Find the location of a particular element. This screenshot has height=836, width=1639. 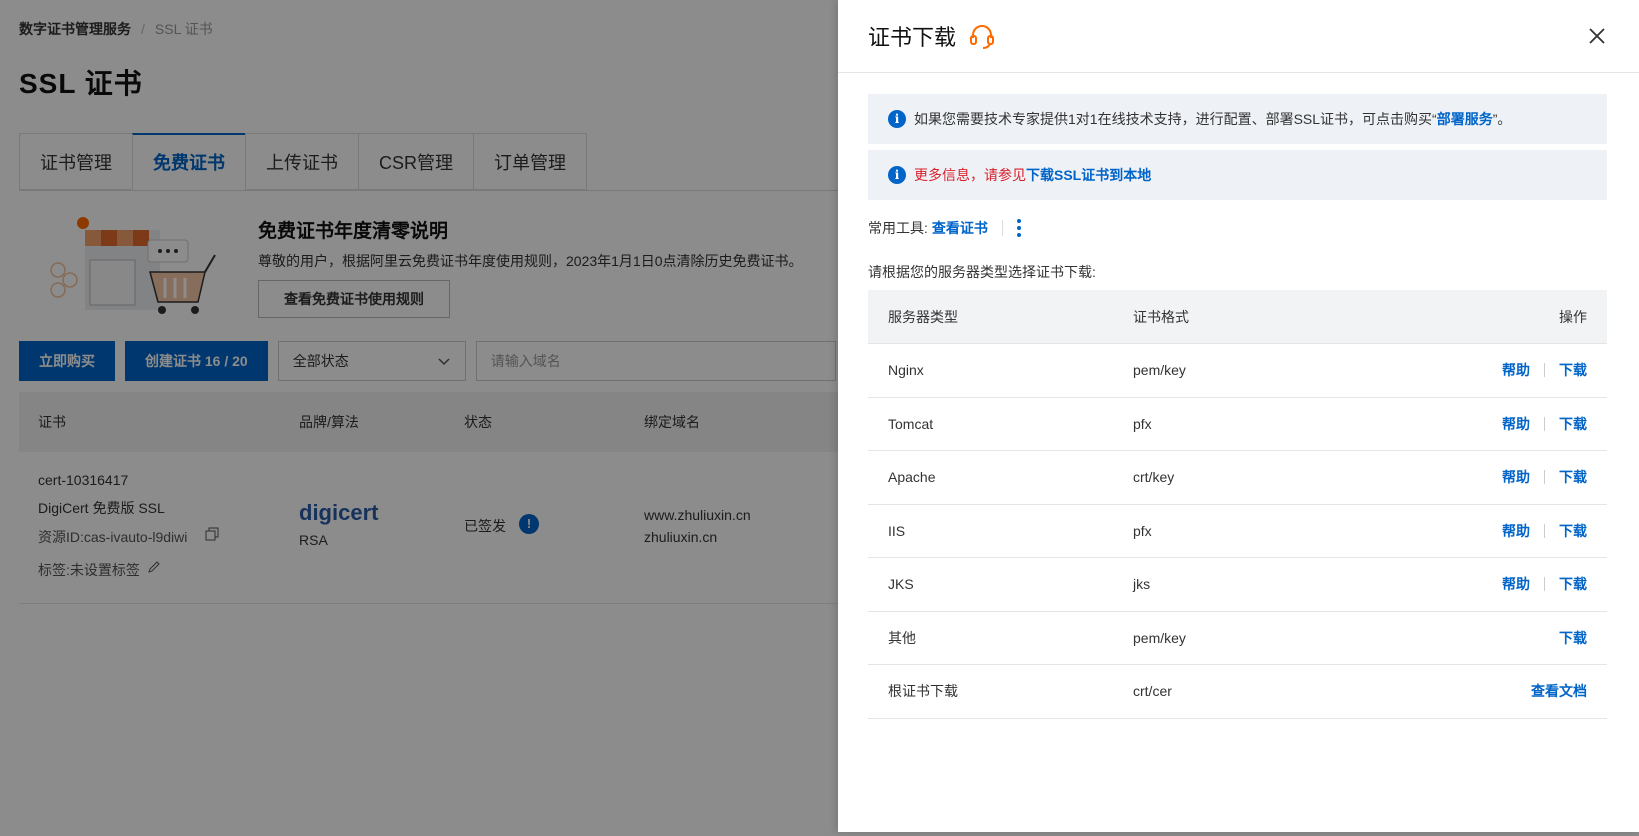

view-docs-link: 查看文档 is located at coordinates (1559, 691).